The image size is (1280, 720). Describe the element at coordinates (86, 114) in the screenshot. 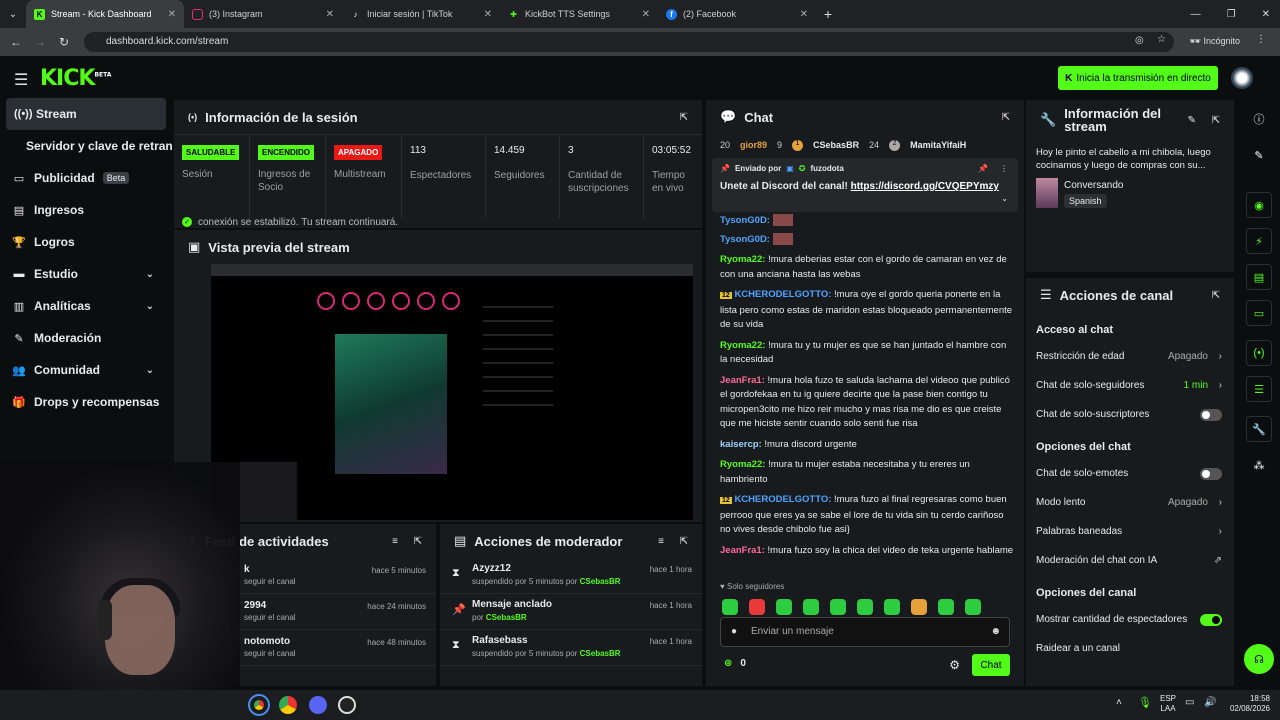

I see `sidebar-item-stream: ((•)) Stream` at that location.